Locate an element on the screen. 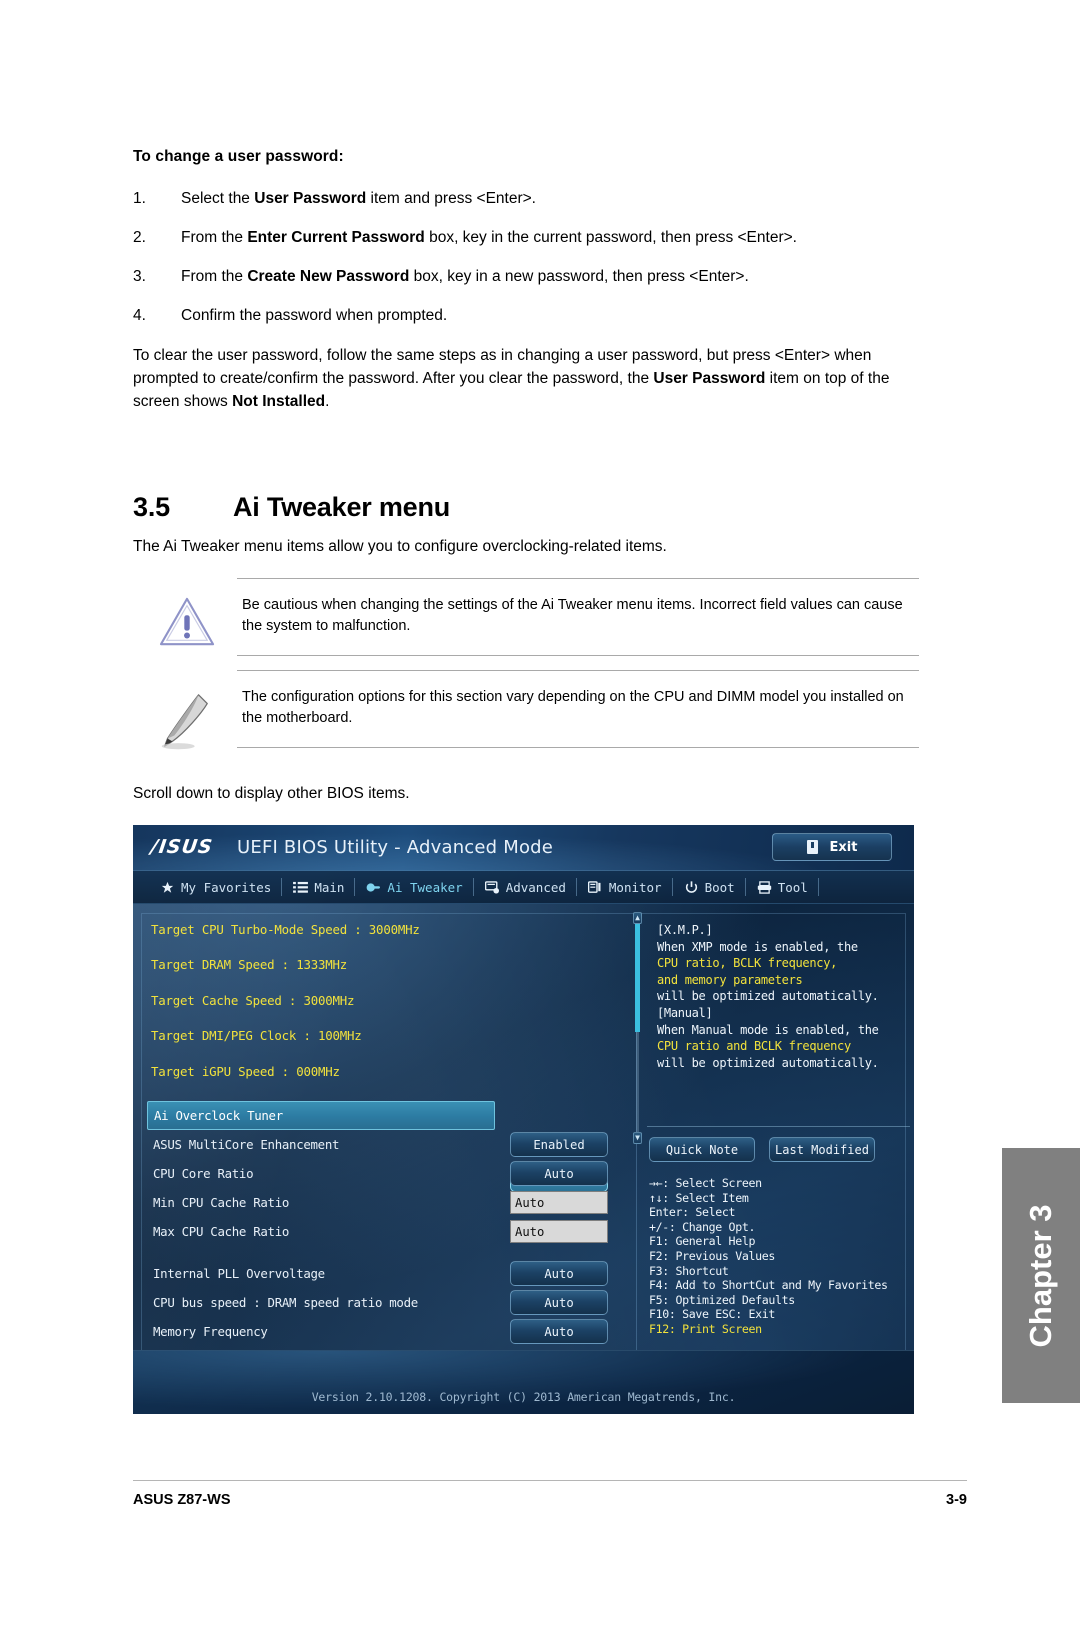 Image resolution: width=1080 pixels, height=1627 pixels. tab-boot: Boot is located at coordinates (709, 887).